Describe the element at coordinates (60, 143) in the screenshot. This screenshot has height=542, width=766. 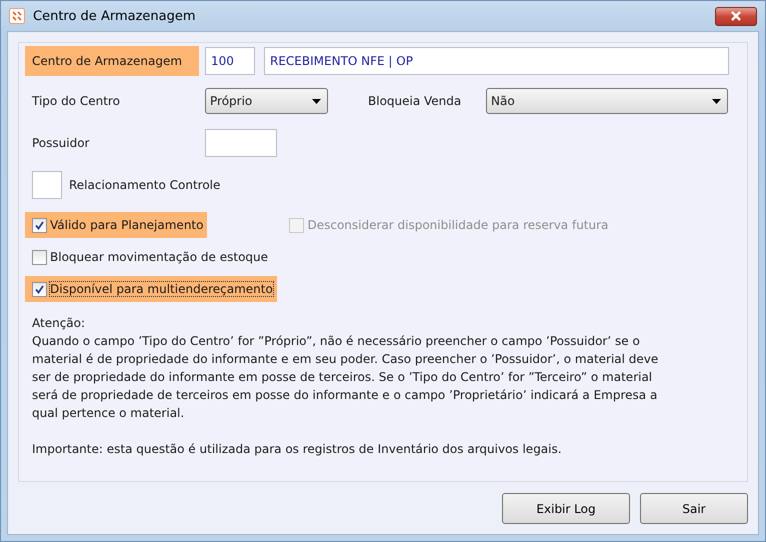
I see `field-label: Possuidor` at that location.